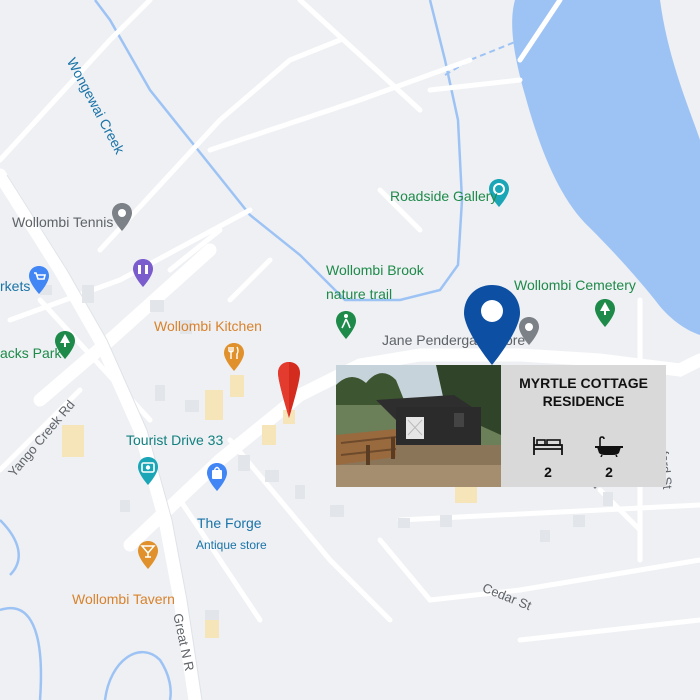  I want to click on red-pin-icon, so click(289, 390).